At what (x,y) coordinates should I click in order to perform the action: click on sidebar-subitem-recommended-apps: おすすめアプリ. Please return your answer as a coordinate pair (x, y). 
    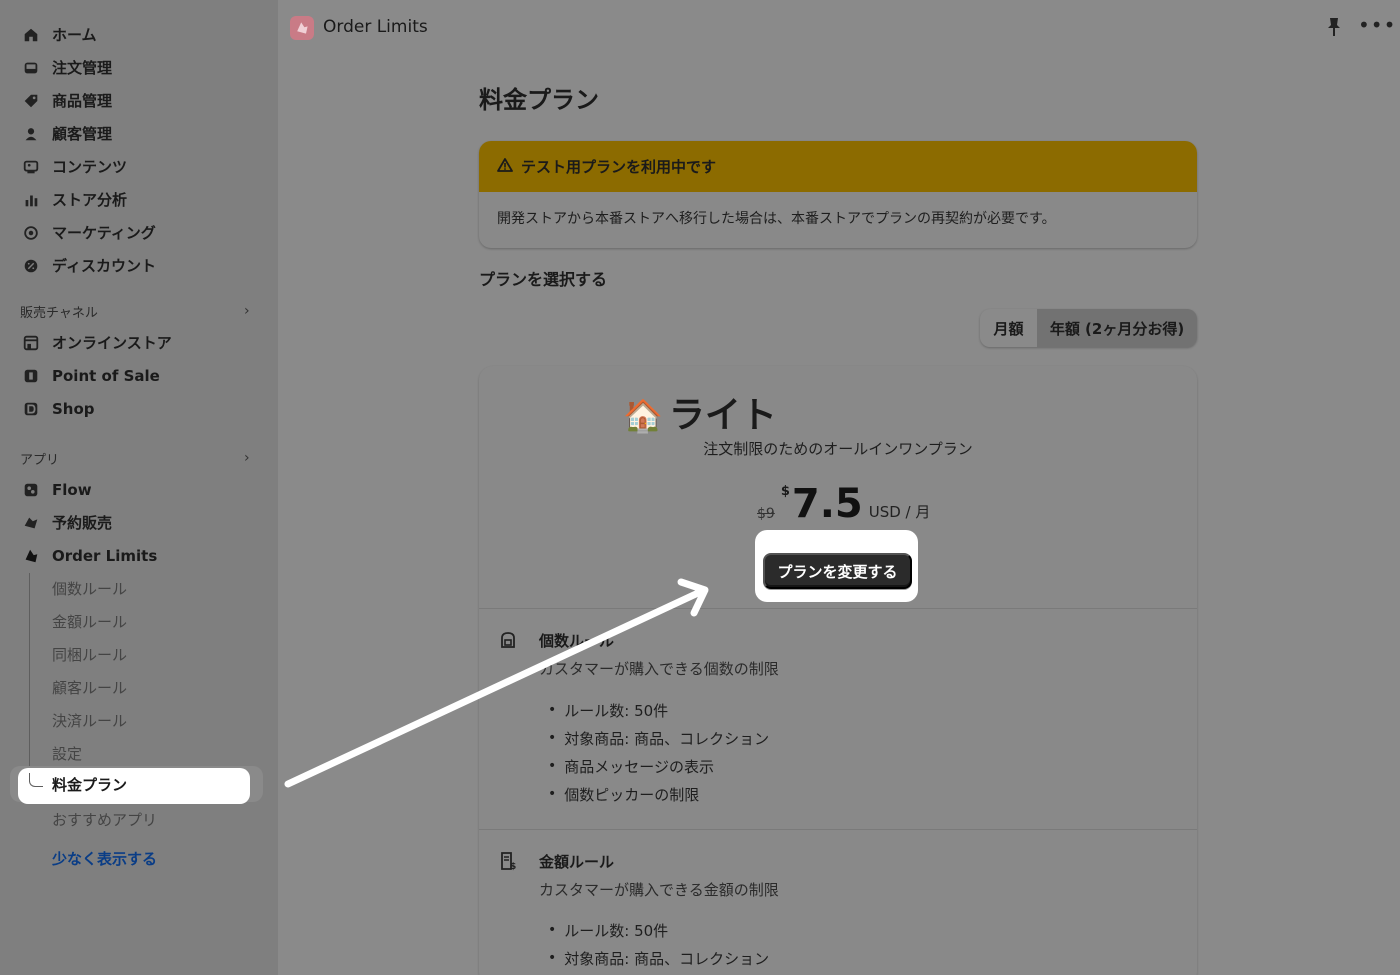
    Looking at the image, I should click on (139, 819).